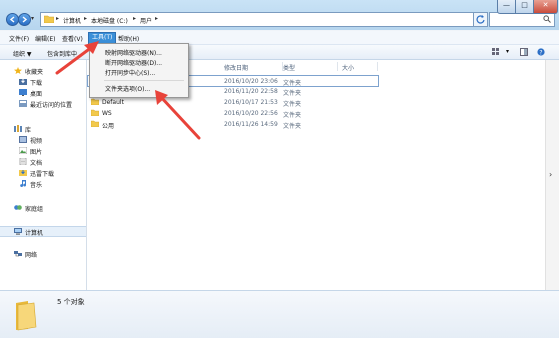  I want to click on details-pane: 5 个对象, so click(279, 314).